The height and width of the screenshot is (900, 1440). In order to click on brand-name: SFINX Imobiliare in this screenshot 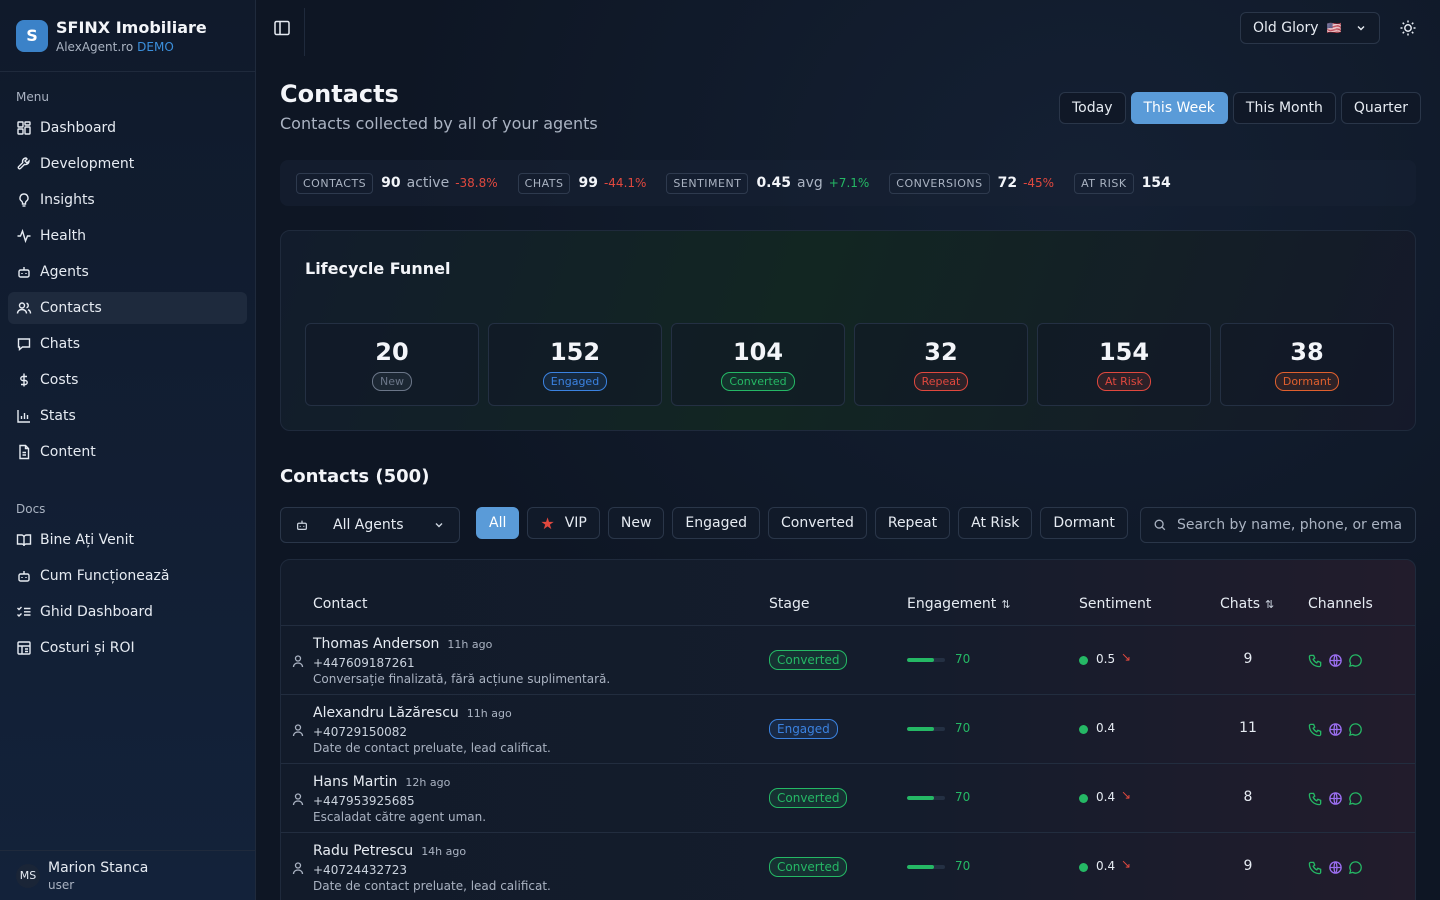, I will do `click(131, 27)`.